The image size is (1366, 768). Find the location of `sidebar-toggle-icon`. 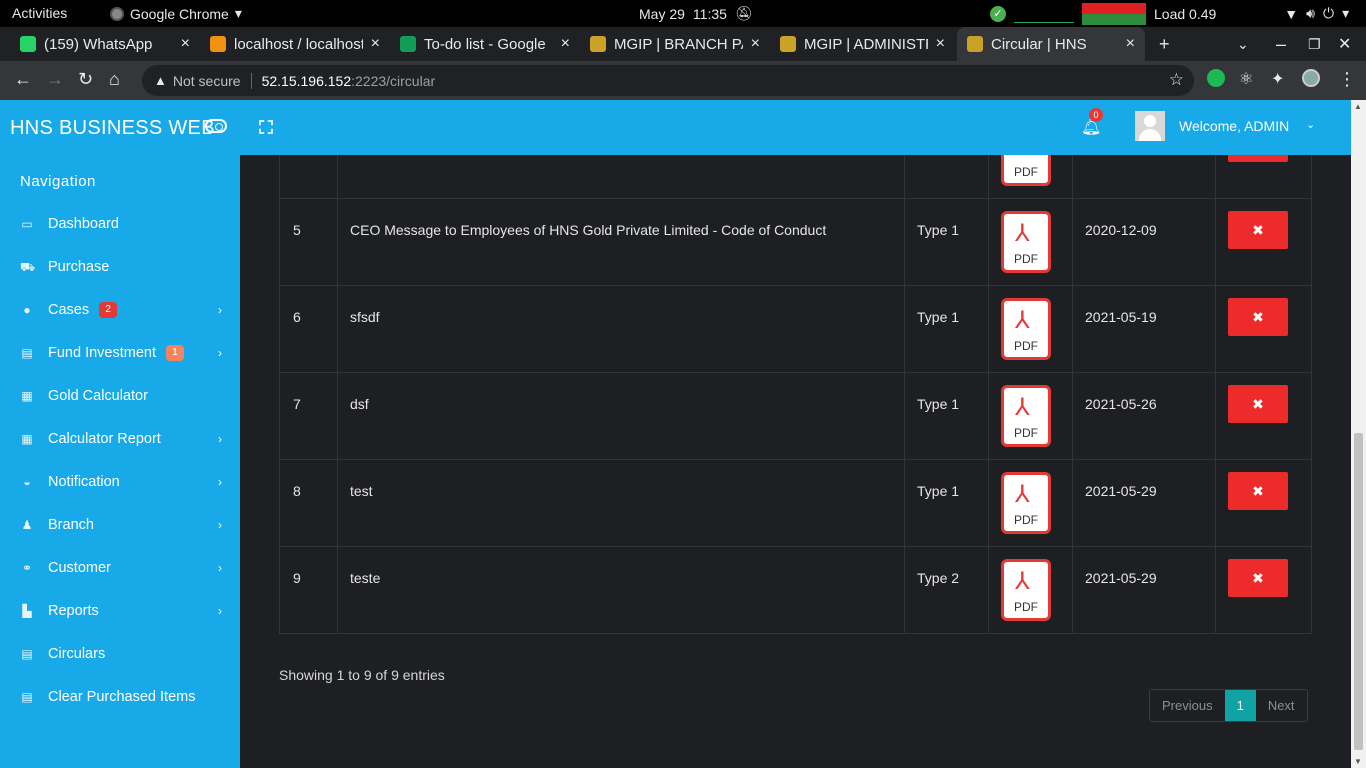

sidebar-toggle-icon is located at coordinates (216, 126).